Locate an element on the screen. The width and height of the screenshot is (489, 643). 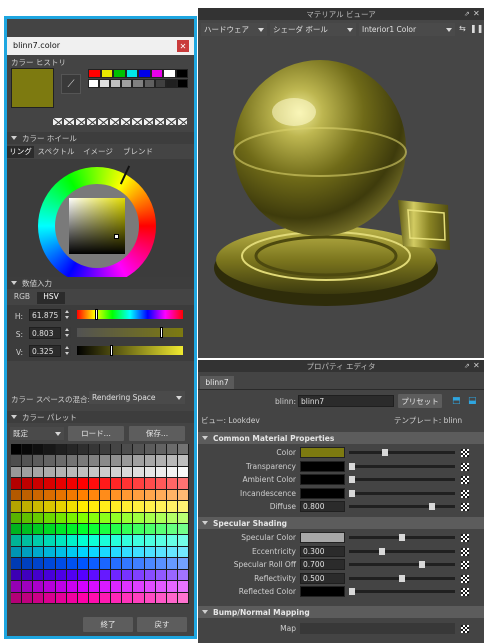
editor-close-icon: ✕ is located at coordinates (476, 365).